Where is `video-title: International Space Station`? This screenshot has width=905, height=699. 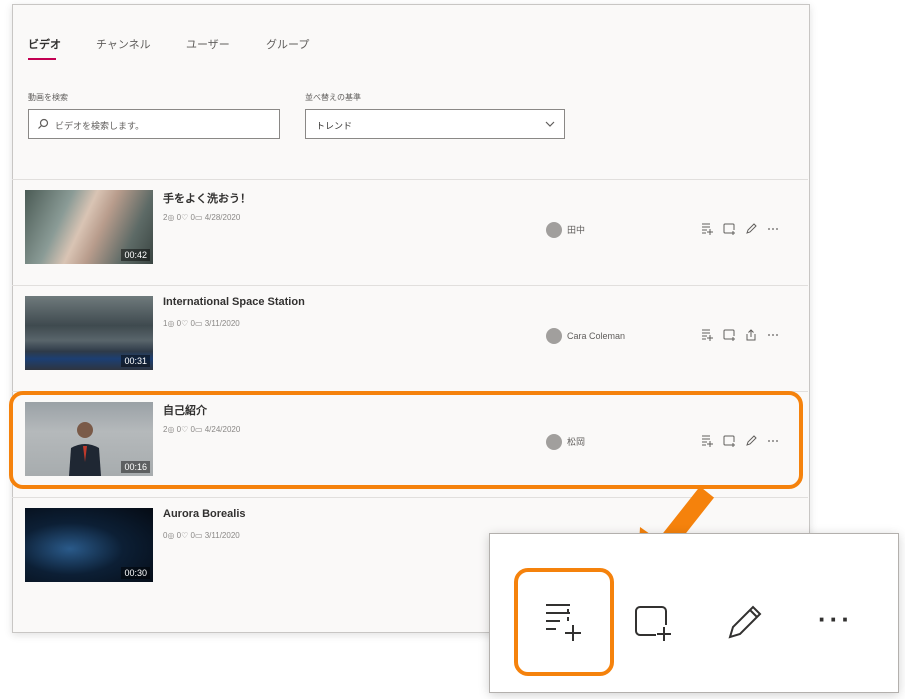
video-title: International Space Station is located at coordinates (234, 302).